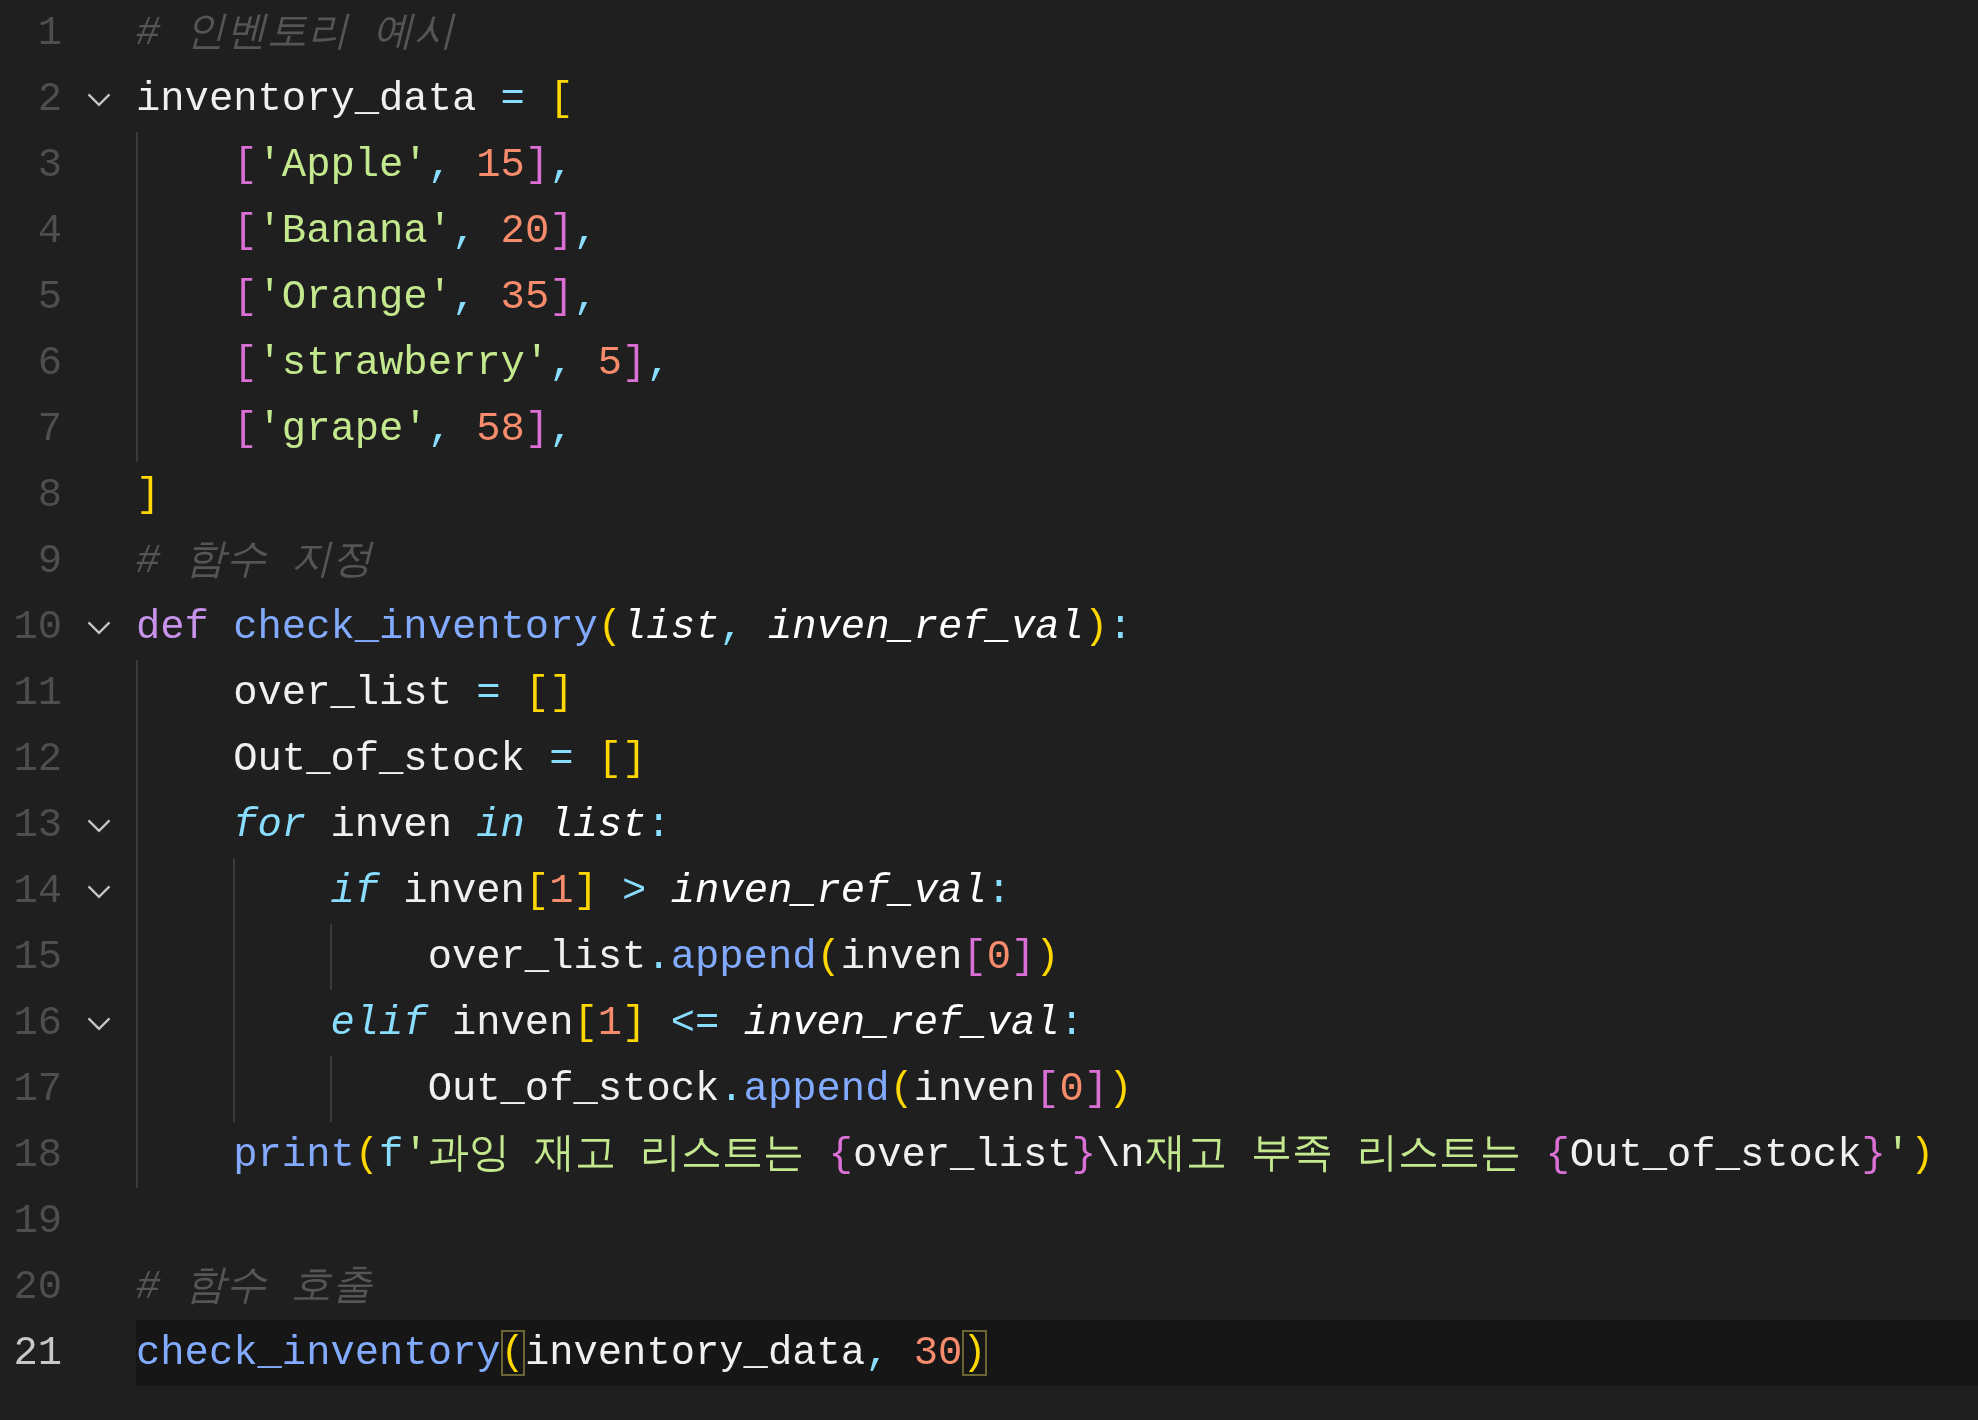 This screenshot has width=1978, height=1420. Describe the element at coordinates (451, 825) in the screenshot. I see `code-line: for inven in list:` at that location.